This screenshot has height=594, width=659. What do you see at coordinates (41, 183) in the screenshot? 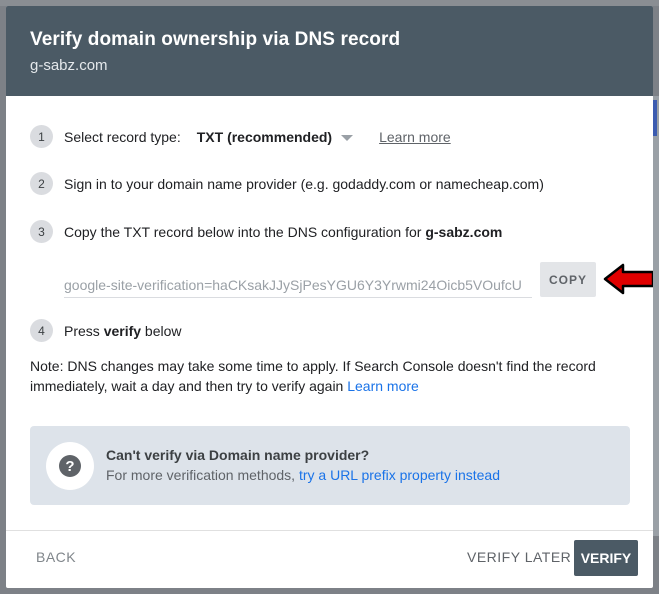
I see `step-number: 2` at bounding box center [41, 183].